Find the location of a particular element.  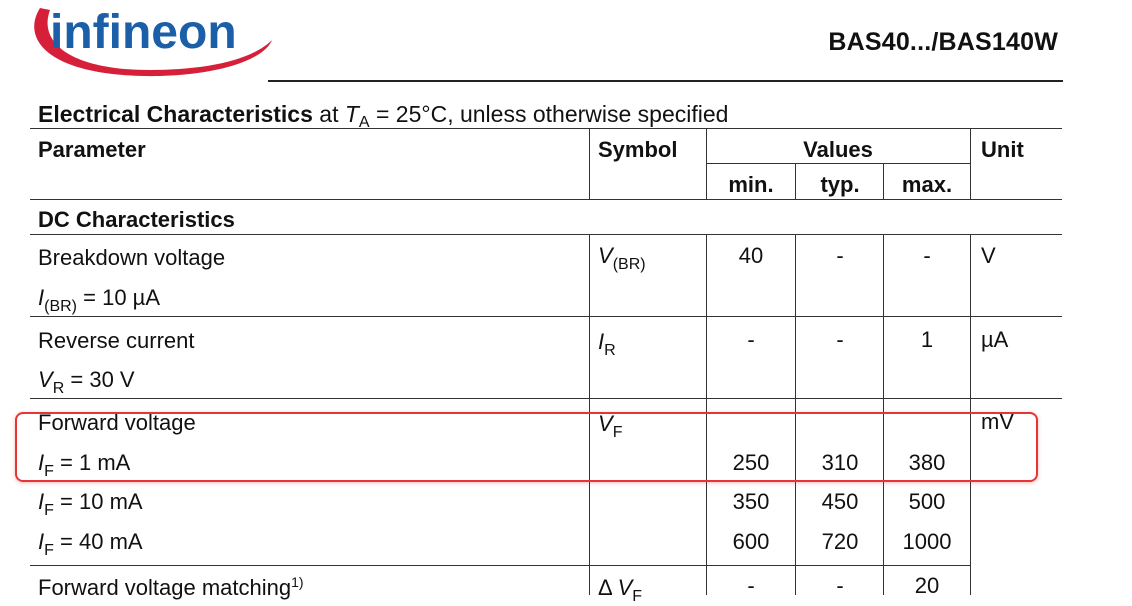

forward-typ: 720 is located at coordinates (840, 541).